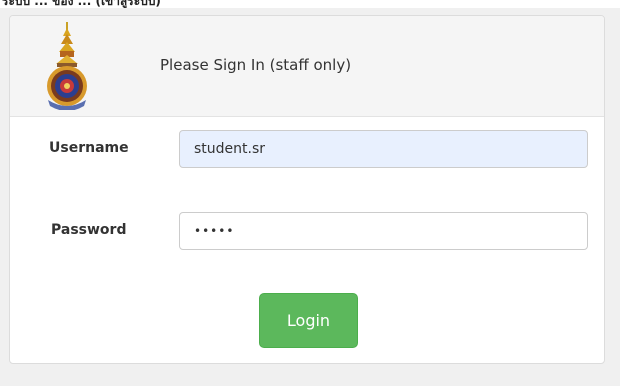 Image resolution: width=620 pixels, height=386 pixels. I want to click on password-label: Password, so click(89, 230).